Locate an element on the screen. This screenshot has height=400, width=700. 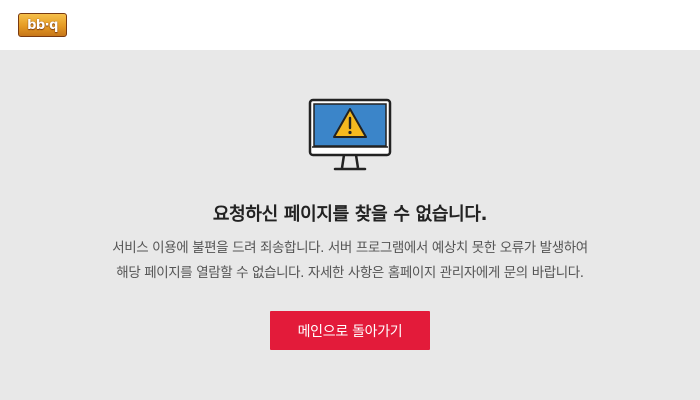
bbq-logo: bb·q is located at coordinates (42, 25).